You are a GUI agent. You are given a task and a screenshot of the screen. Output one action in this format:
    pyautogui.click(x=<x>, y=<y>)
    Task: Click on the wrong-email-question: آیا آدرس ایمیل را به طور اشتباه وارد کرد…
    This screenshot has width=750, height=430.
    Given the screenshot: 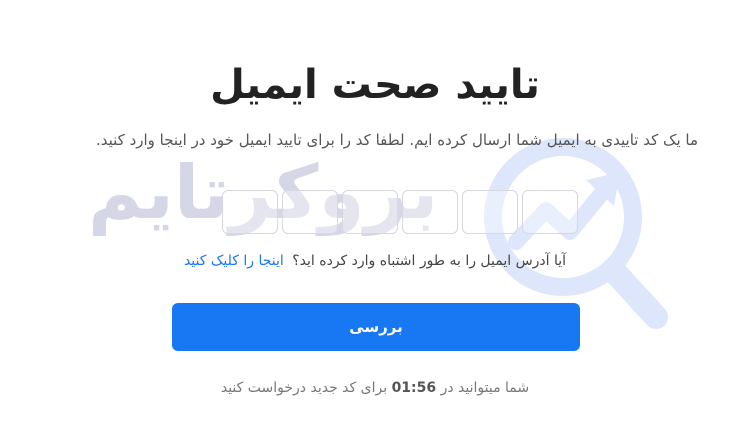 What is the action you would take?
    pyautogui.click(x=429, y=261)
    